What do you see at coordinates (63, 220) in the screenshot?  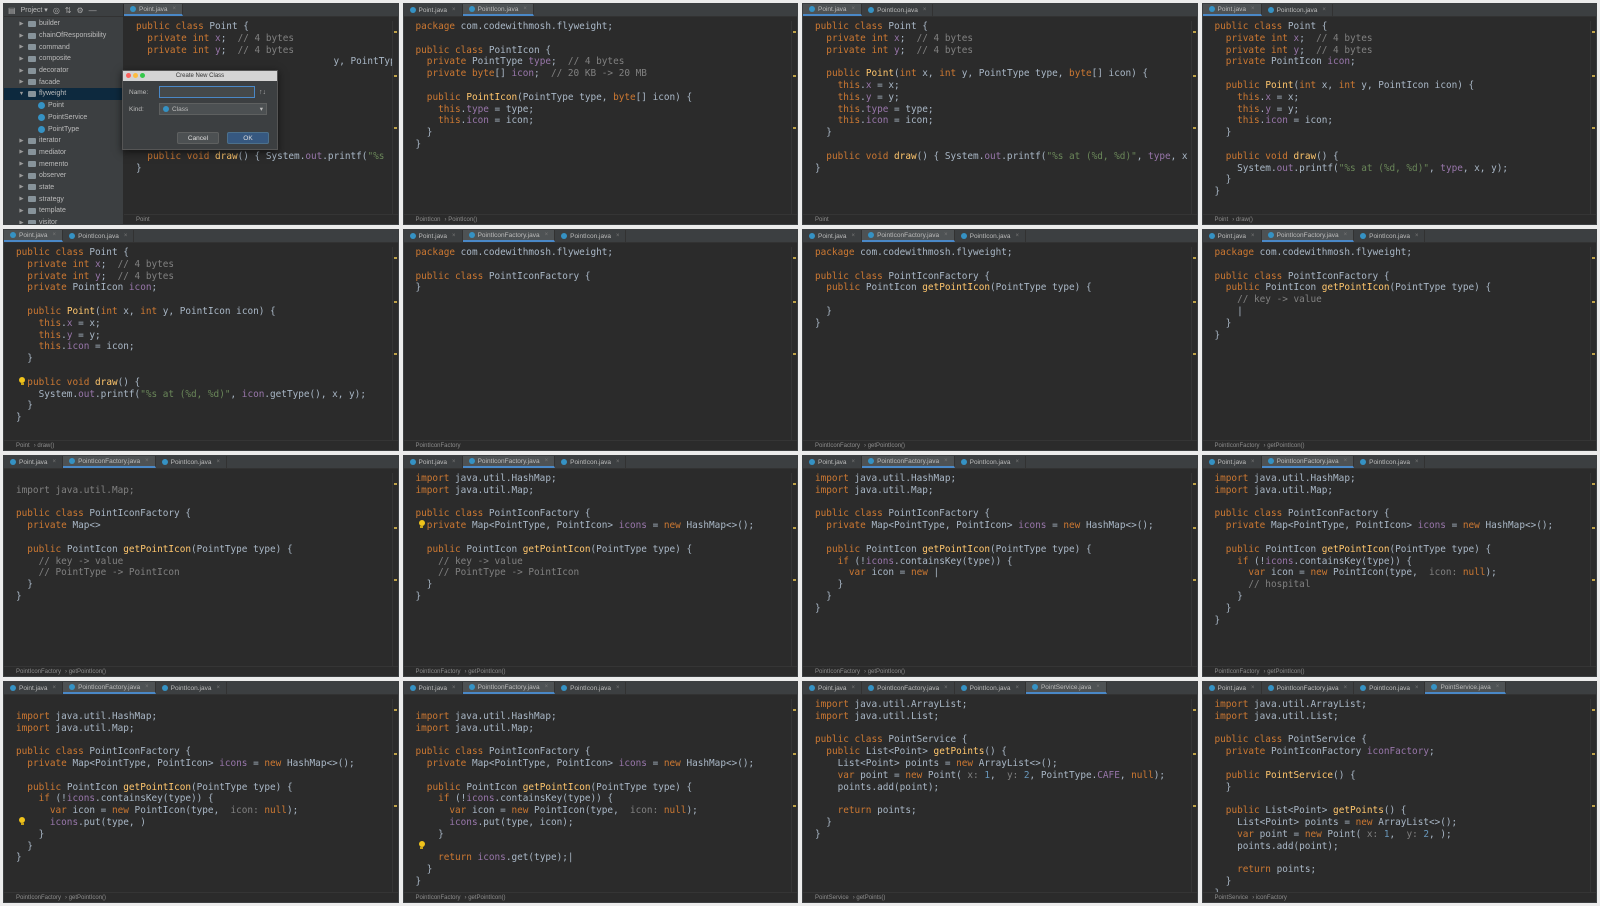 I see `tree-item-visitor: ▶ visitor` at bounding box center [63, 220].